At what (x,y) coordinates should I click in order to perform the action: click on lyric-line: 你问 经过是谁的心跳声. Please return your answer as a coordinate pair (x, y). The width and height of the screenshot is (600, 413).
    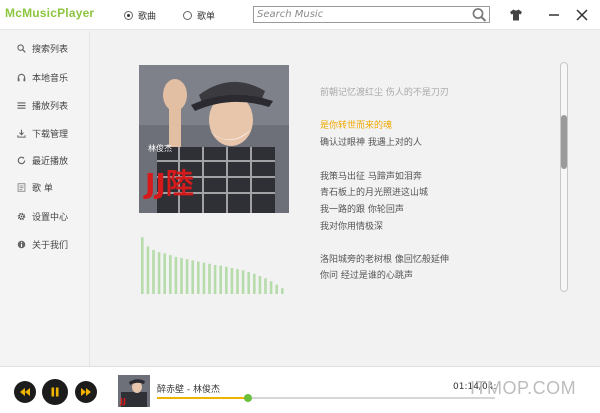
    Looking at the image, I should click on (366, 276).